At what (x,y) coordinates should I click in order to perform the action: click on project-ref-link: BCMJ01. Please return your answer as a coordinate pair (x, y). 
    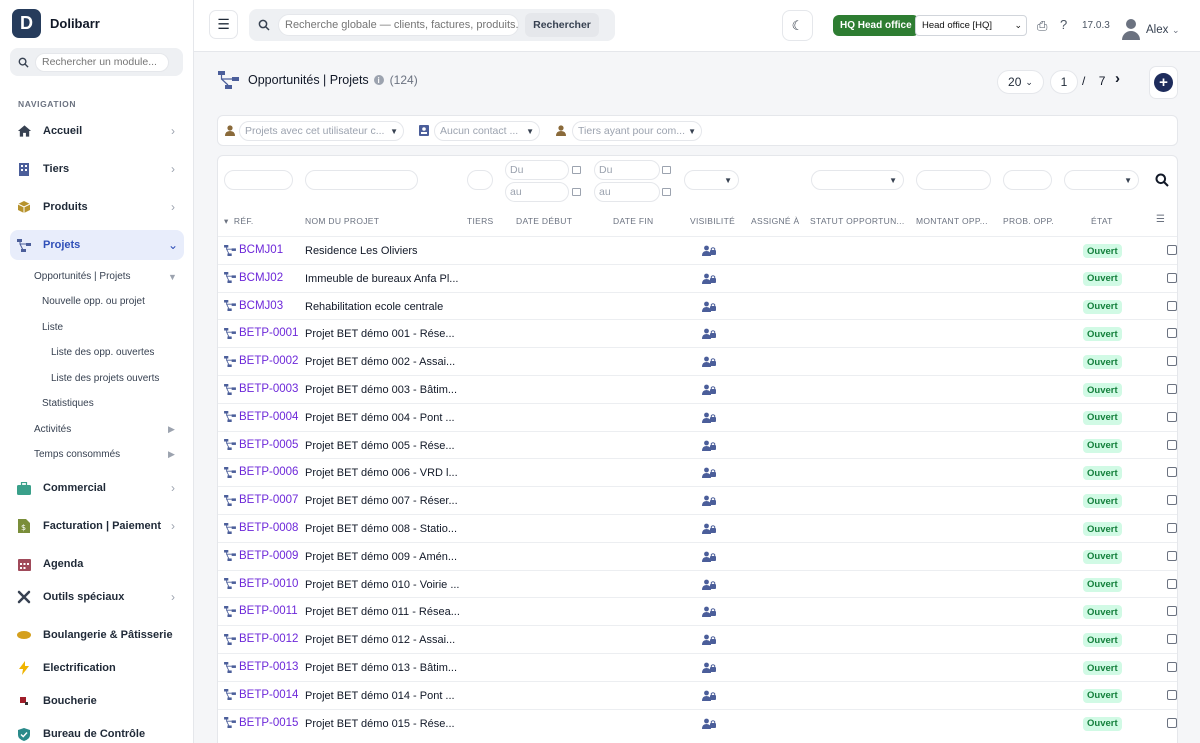
    Looking at the image, I should click on (253, 250).